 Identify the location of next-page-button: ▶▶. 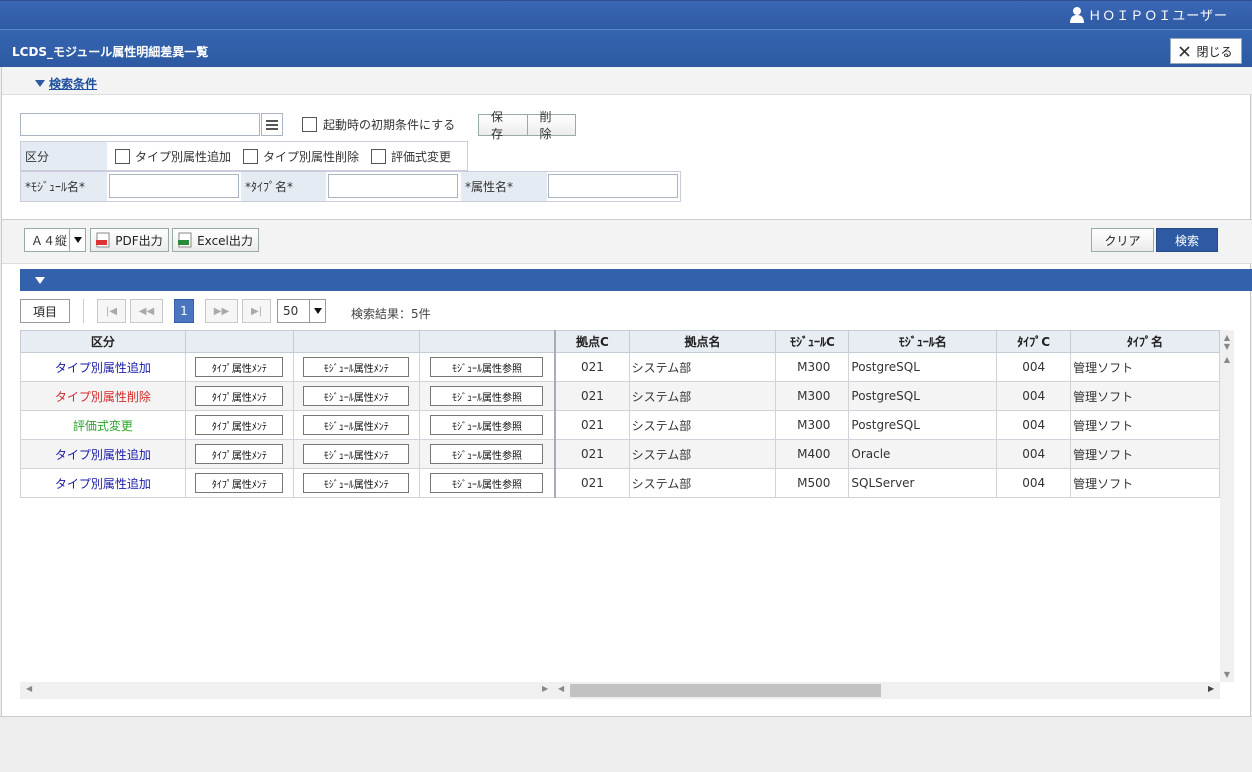
(221, 311).